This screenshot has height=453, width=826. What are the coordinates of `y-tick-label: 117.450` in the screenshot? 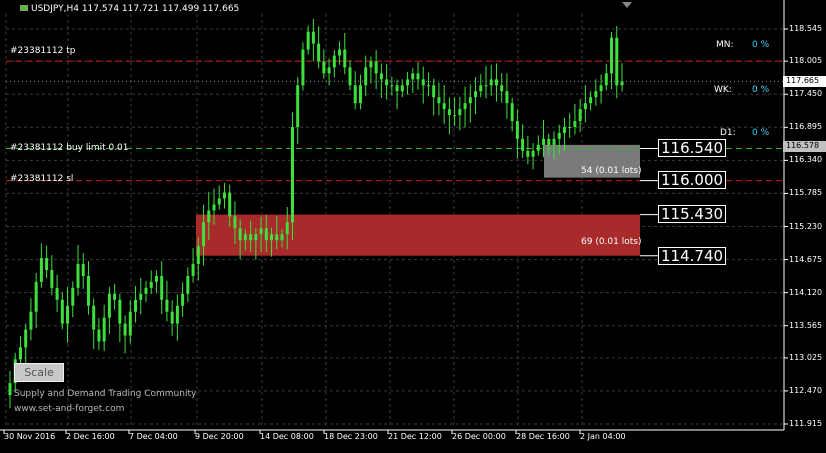 It's located at (806, 94).